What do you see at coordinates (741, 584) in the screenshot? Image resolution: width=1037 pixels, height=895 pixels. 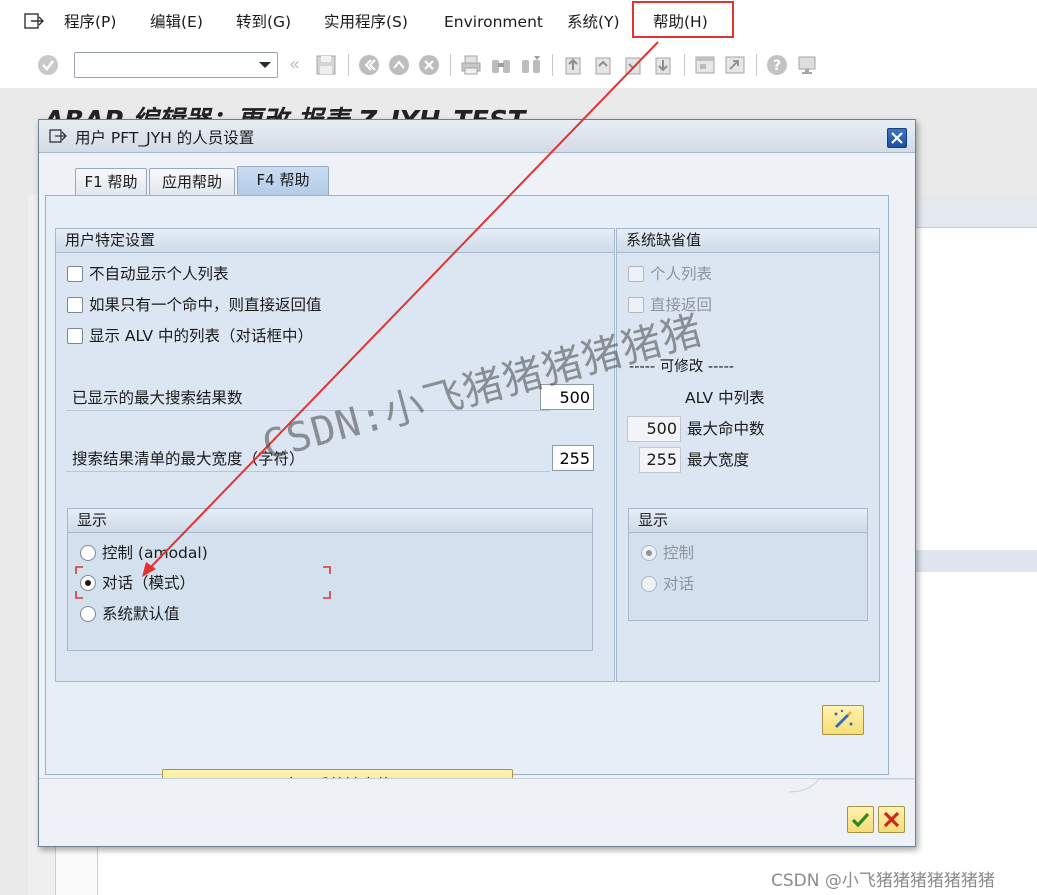 I see `sys-display-dialog-option: 对话` at bounding box center [741, 584].